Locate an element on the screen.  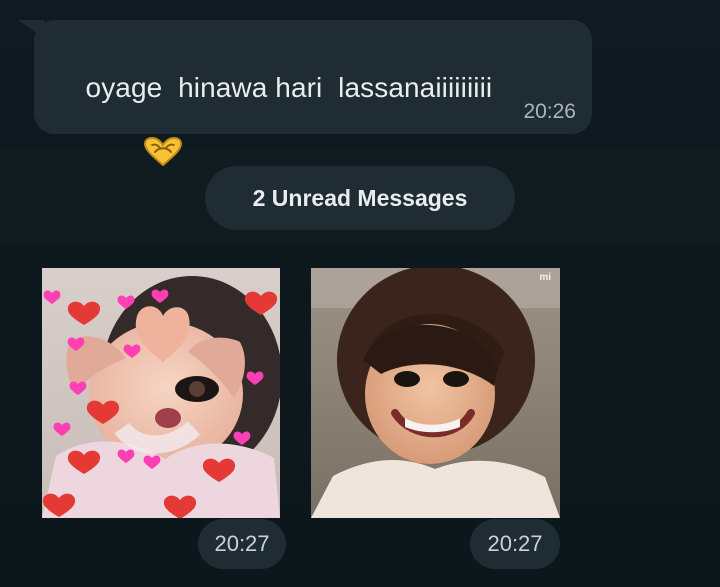
chat-image-smile: mi is located at coordinates (435, 393).